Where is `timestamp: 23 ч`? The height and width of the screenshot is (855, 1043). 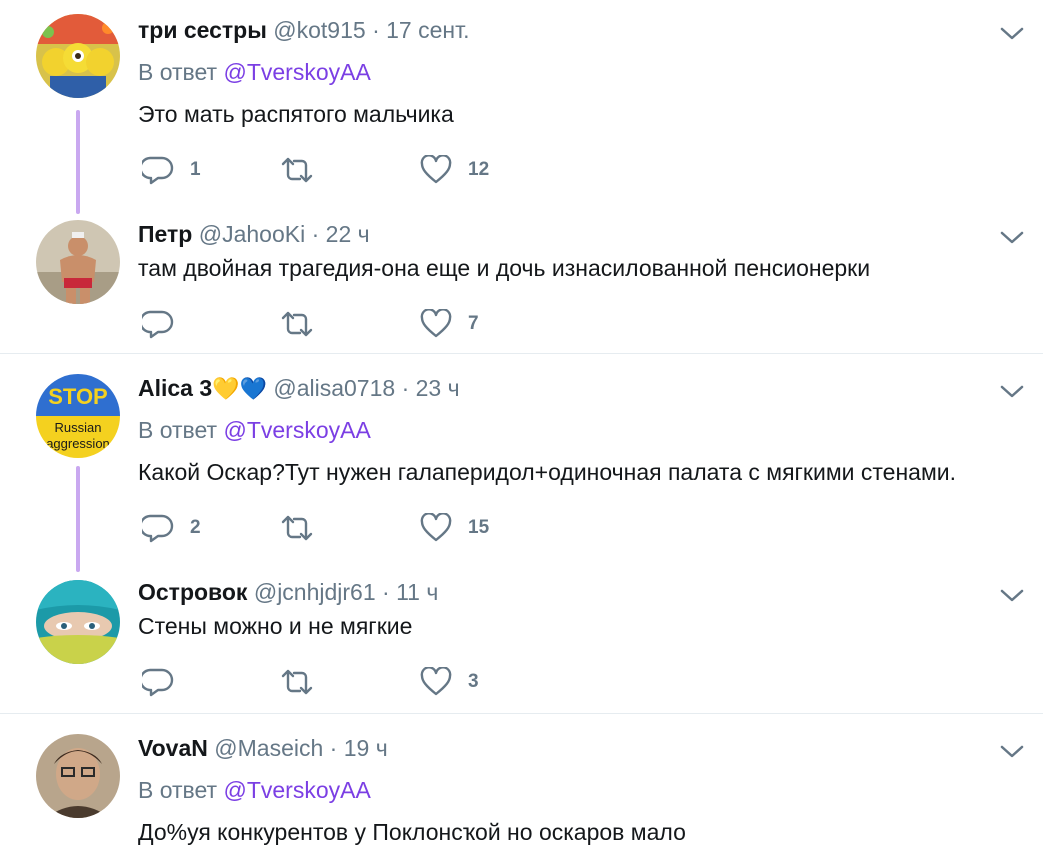 timestamp: 23 ч is located at coordinates (438, 388).